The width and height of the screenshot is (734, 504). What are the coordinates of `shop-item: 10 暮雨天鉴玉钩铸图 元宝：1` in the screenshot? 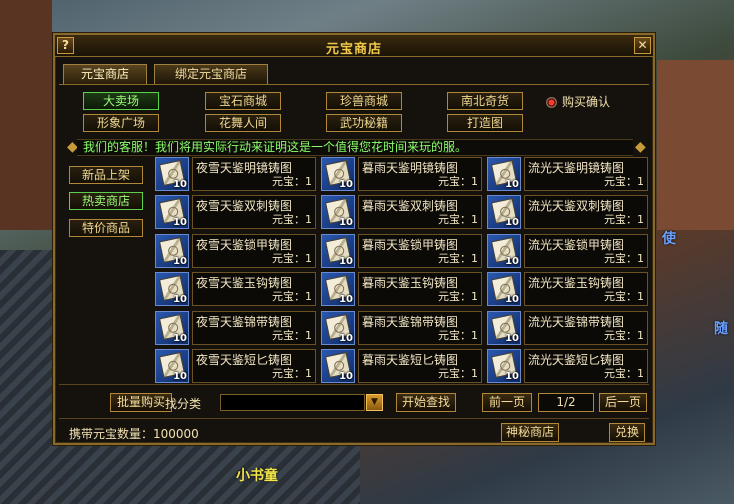 It's located at (402, 289).